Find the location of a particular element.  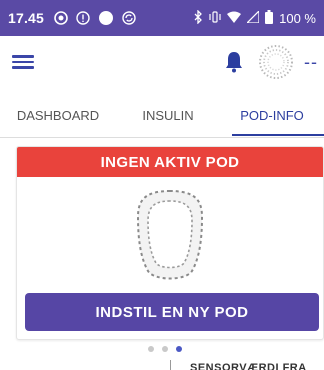

next-card-peek: SENSORVÆRDI FRA is located at coordinates (248, 366).